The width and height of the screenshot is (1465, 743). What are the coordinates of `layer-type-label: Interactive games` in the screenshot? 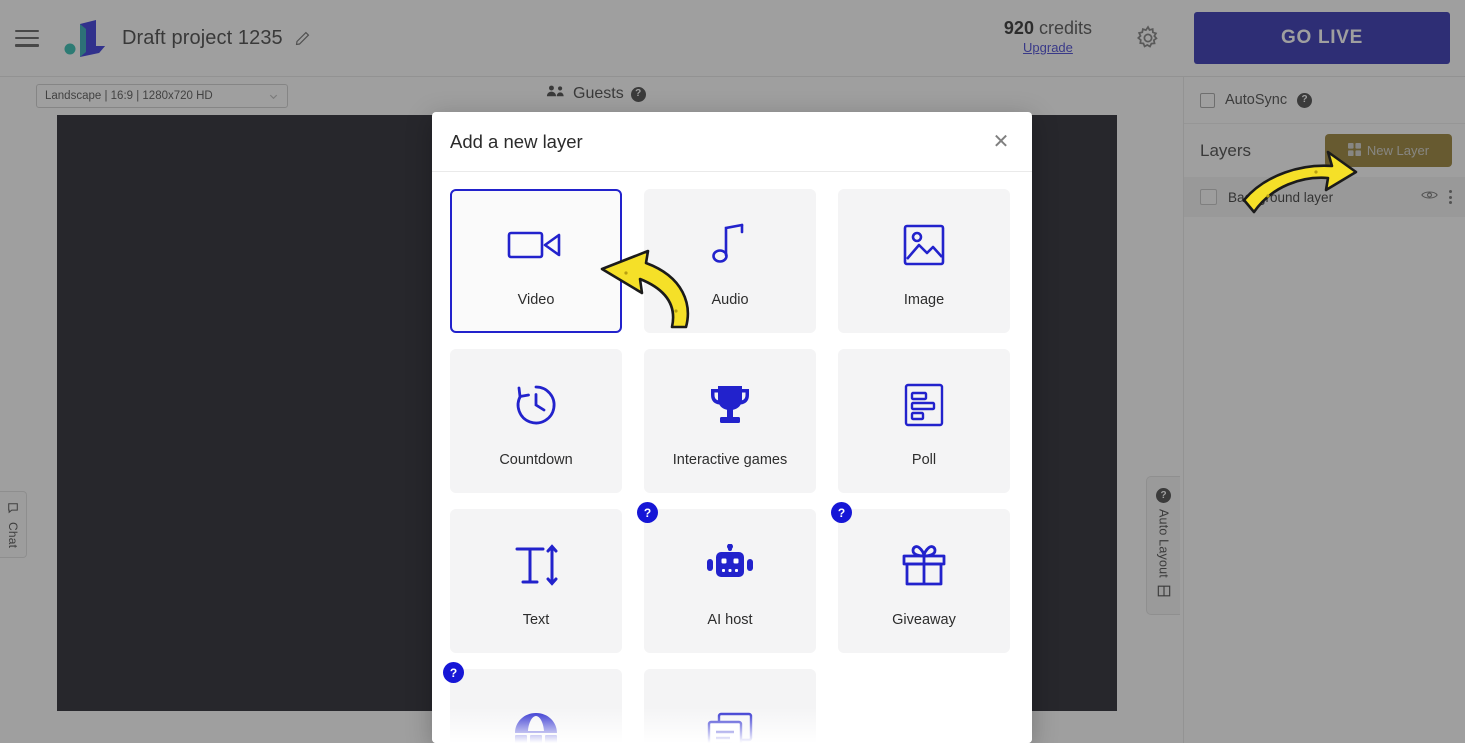 It's located at (730, 460).